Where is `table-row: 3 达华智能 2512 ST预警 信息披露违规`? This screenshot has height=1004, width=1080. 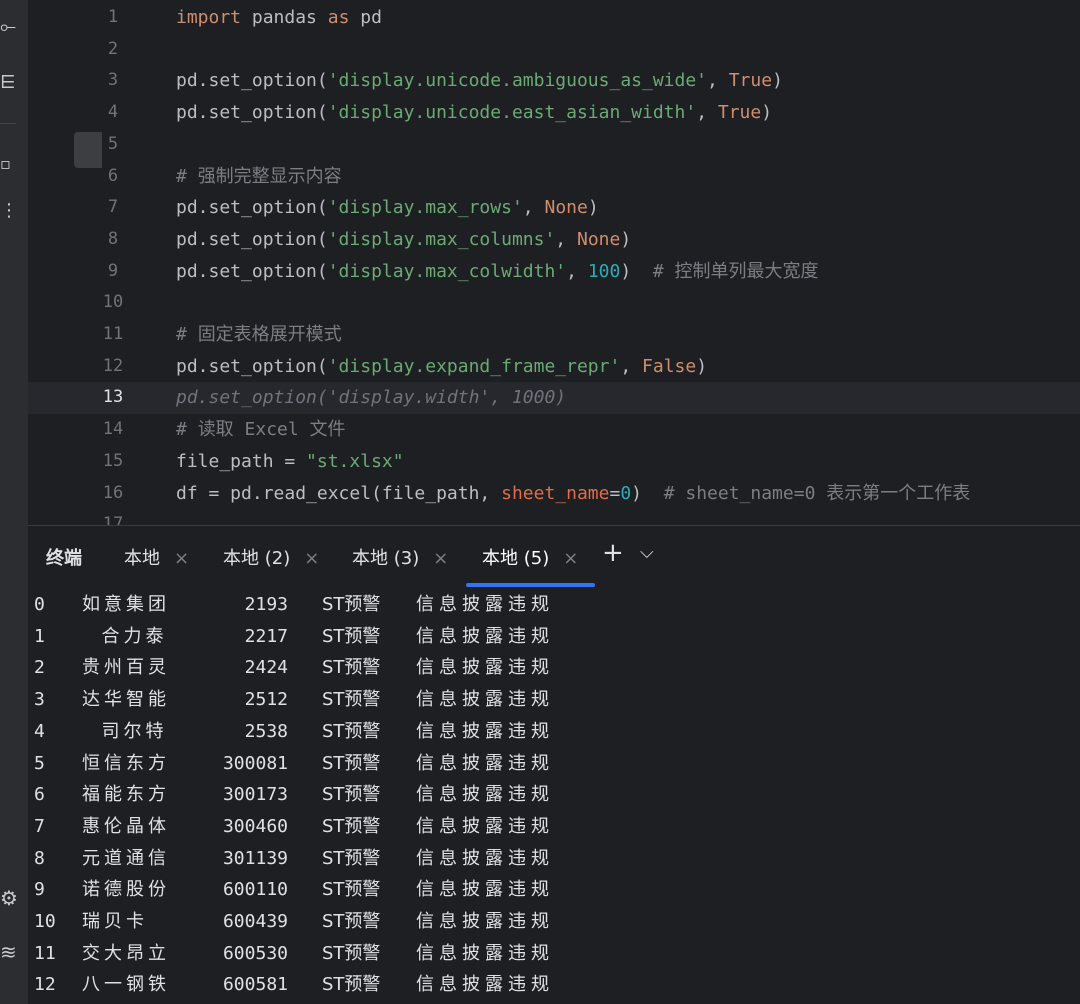 table-row: 3 达华智能 2512 ST预警 信息披露违规 is located at coordinates (554, 700).